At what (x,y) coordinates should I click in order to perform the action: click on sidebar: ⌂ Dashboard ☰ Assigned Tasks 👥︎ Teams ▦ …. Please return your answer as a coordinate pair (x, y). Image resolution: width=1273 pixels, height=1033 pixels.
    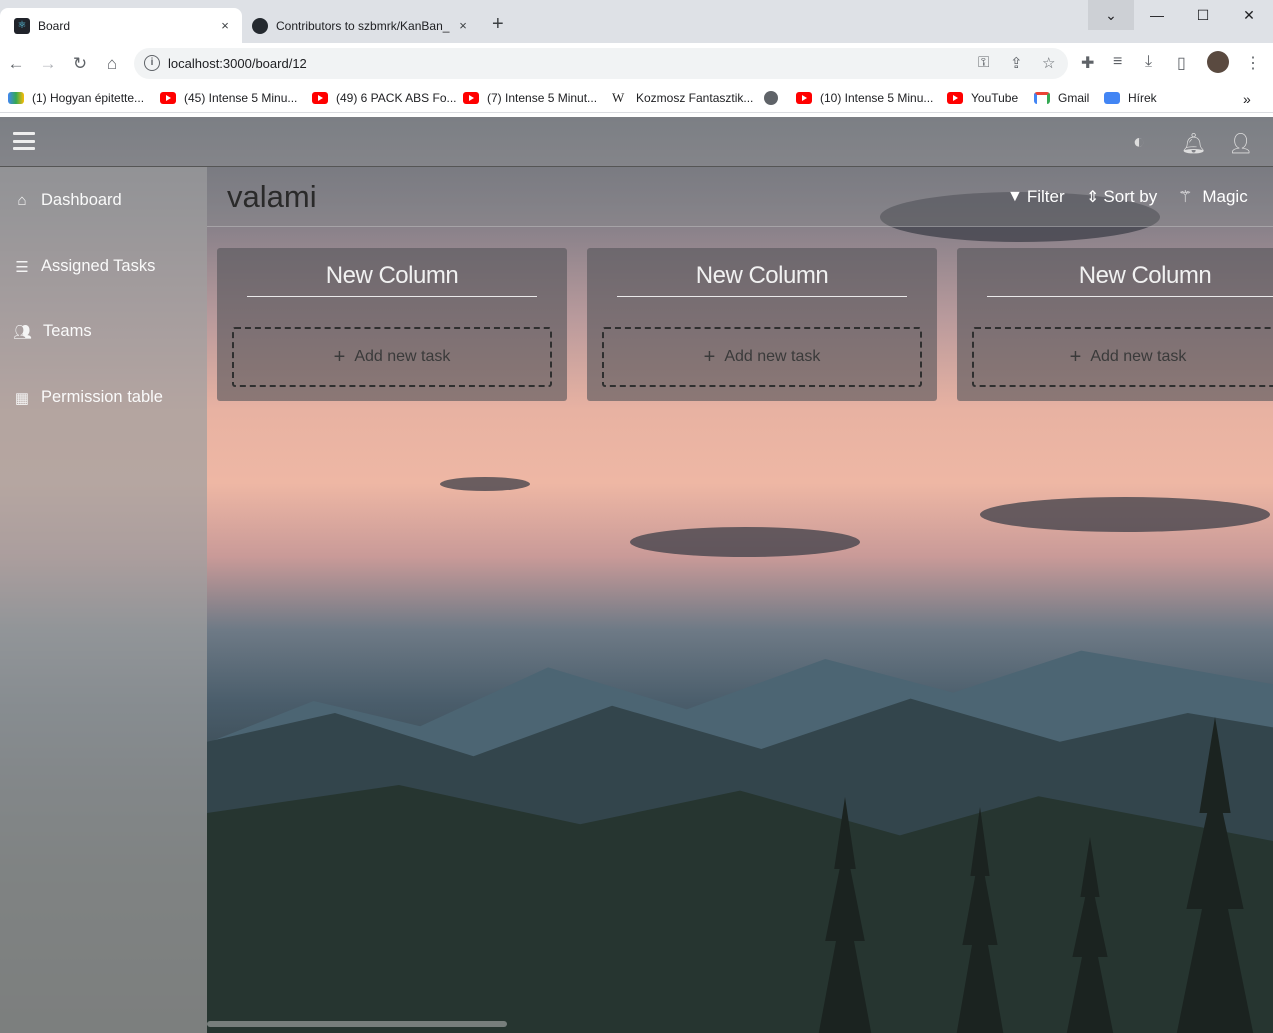
    Looking at the image, I should click on (103, 600).